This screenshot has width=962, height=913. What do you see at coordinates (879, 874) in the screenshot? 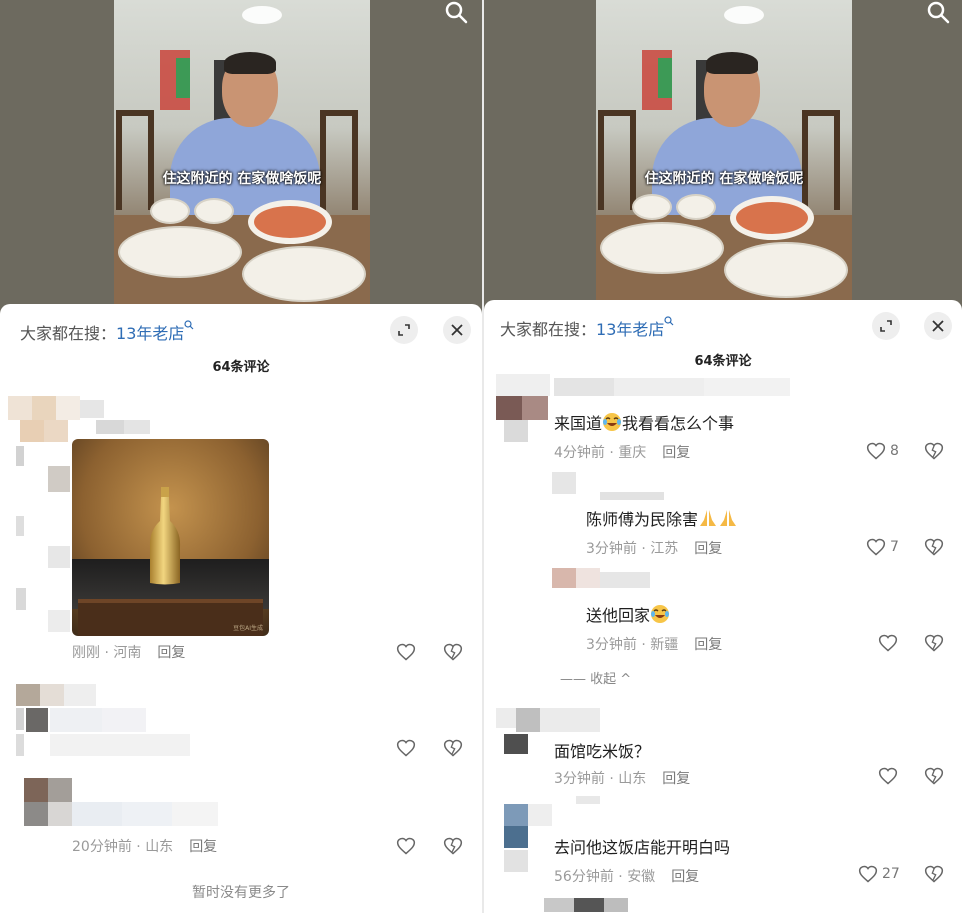
I see `like-button: 27` at bounding box center [879, 874].